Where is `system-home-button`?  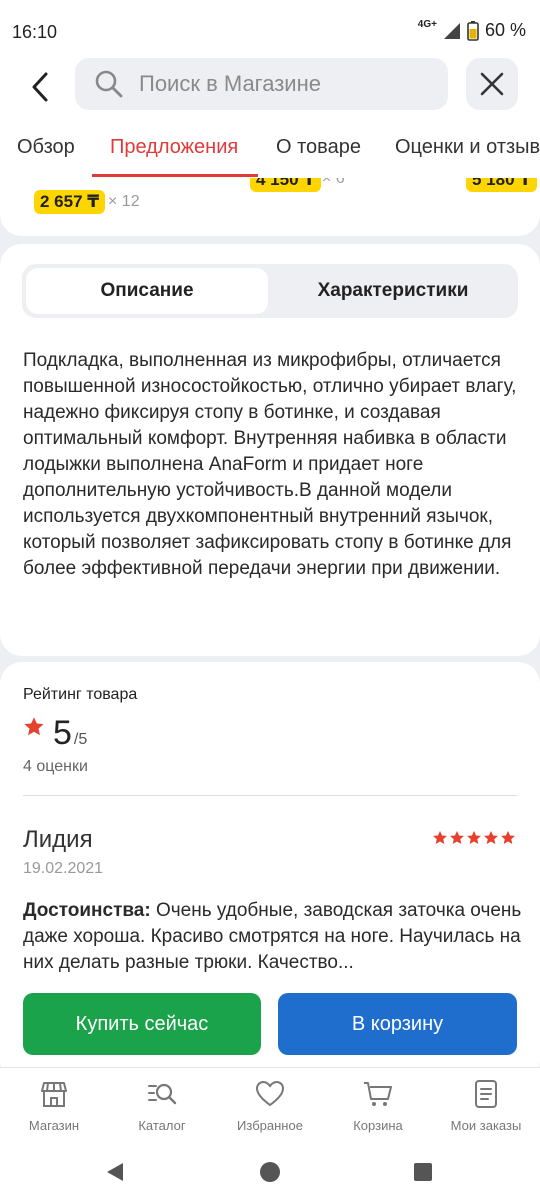
system-home-button is located at coordinates (270, 1172).